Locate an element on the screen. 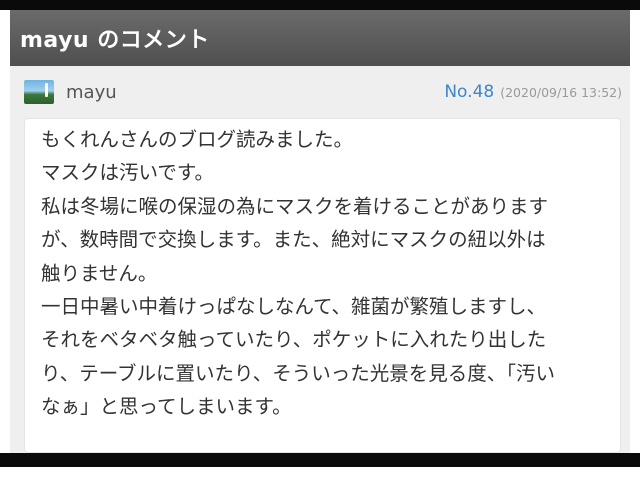  comment-line: り、テーブルに置いたり、そういった光景を見る度、「汚い is located at coordinates (298, 373).